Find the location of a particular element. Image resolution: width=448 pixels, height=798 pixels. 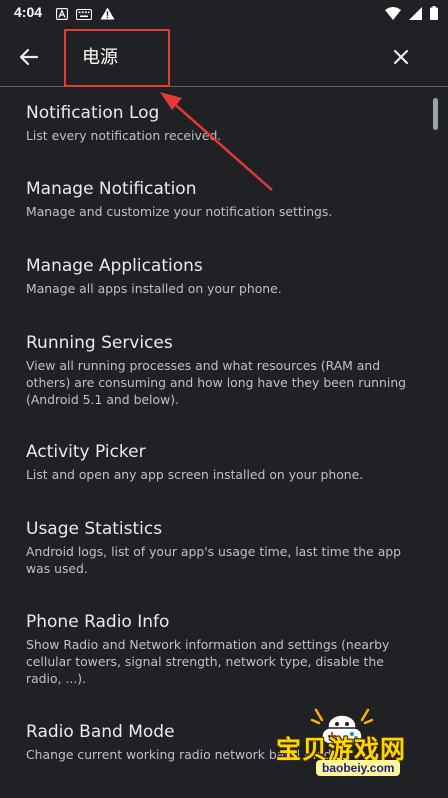

clear-search-button is located at coordinates (401, 57).